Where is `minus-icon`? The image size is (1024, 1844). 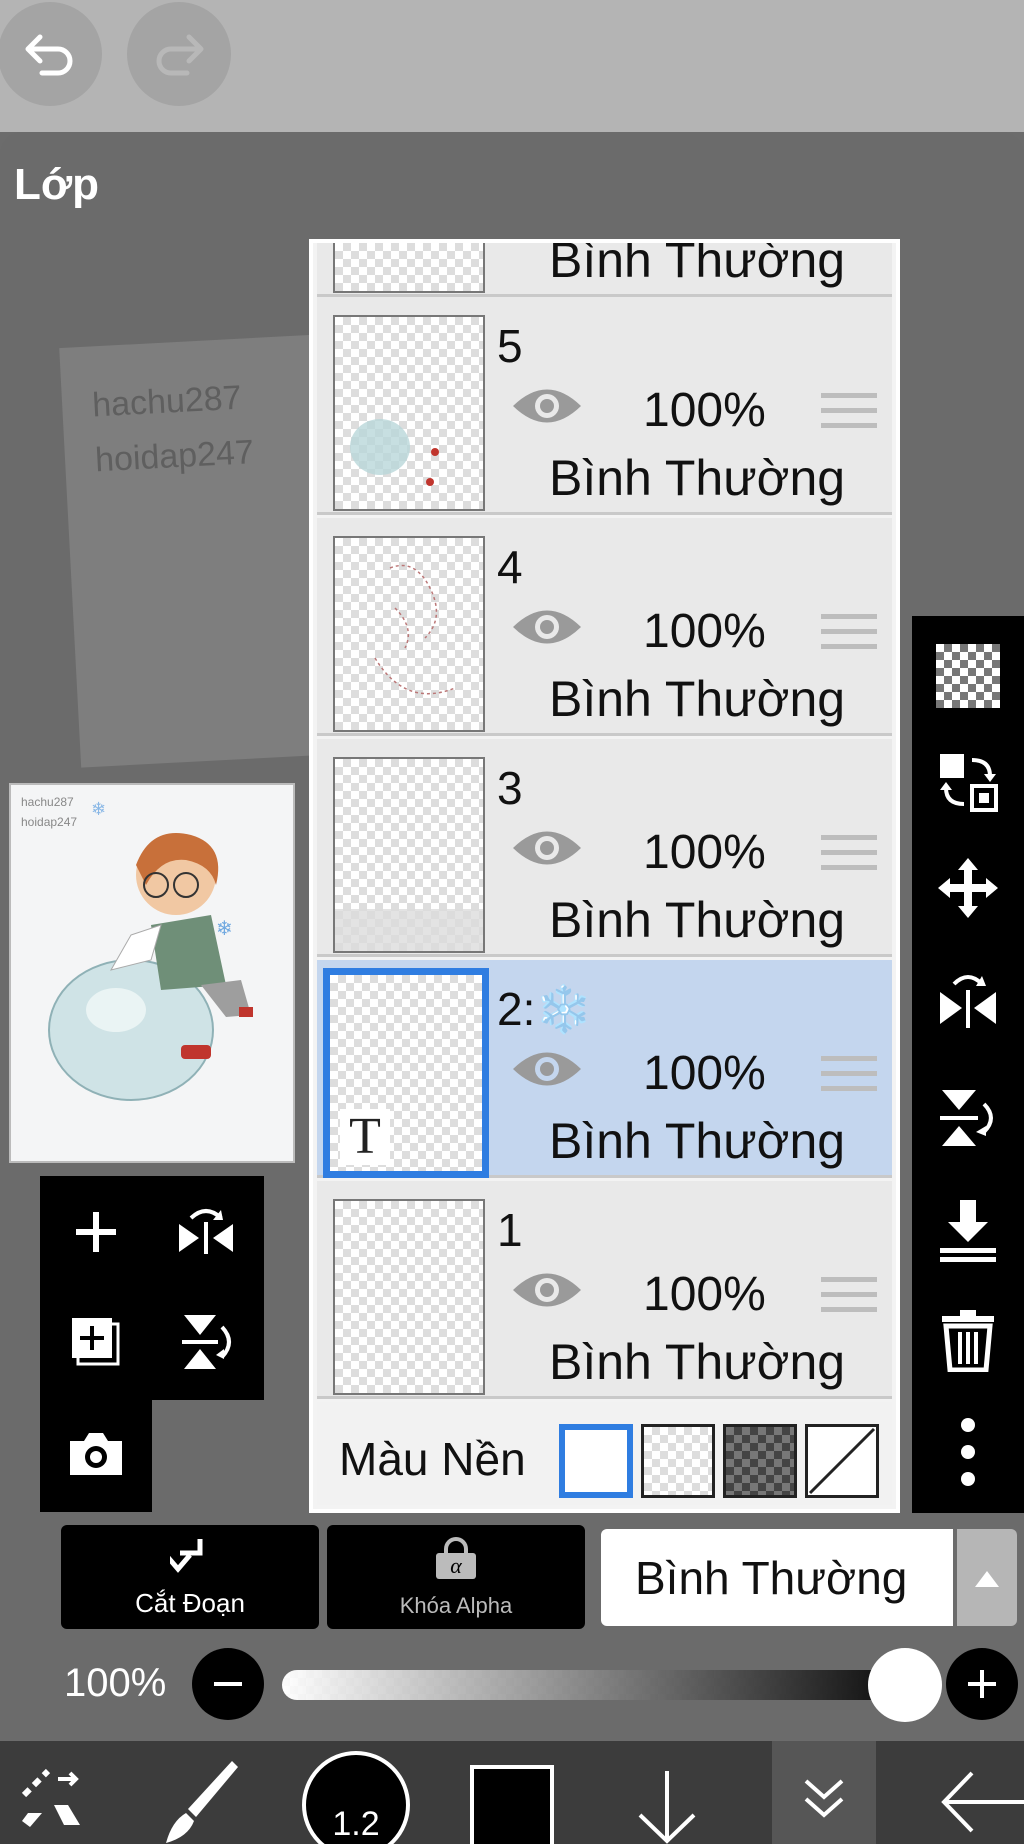
minus-icon is located at coordinates (228, 1684).